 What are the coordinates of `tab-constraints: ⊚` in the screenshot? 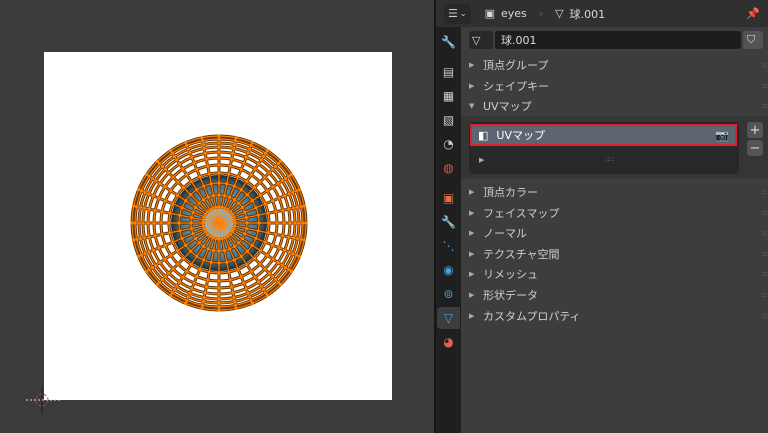 It's located at (448, 294).